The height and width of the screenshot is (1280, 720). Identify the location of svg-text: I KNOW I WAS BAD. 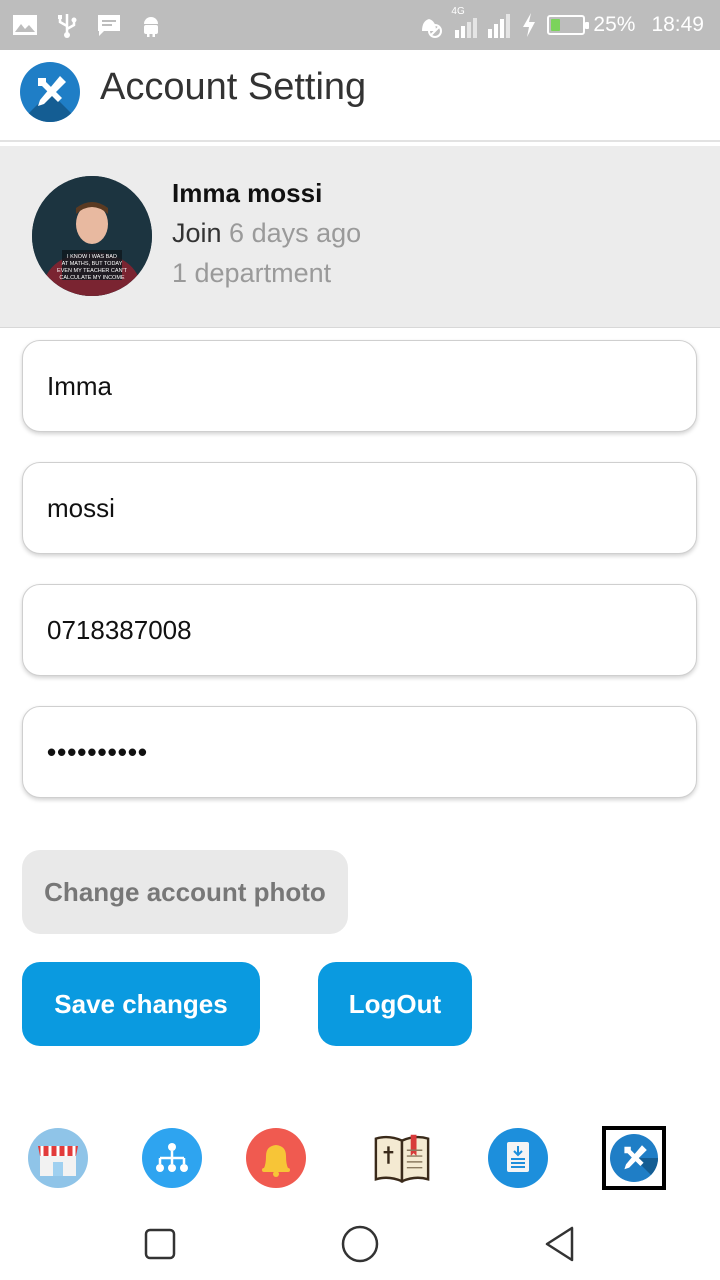
(92, 257).